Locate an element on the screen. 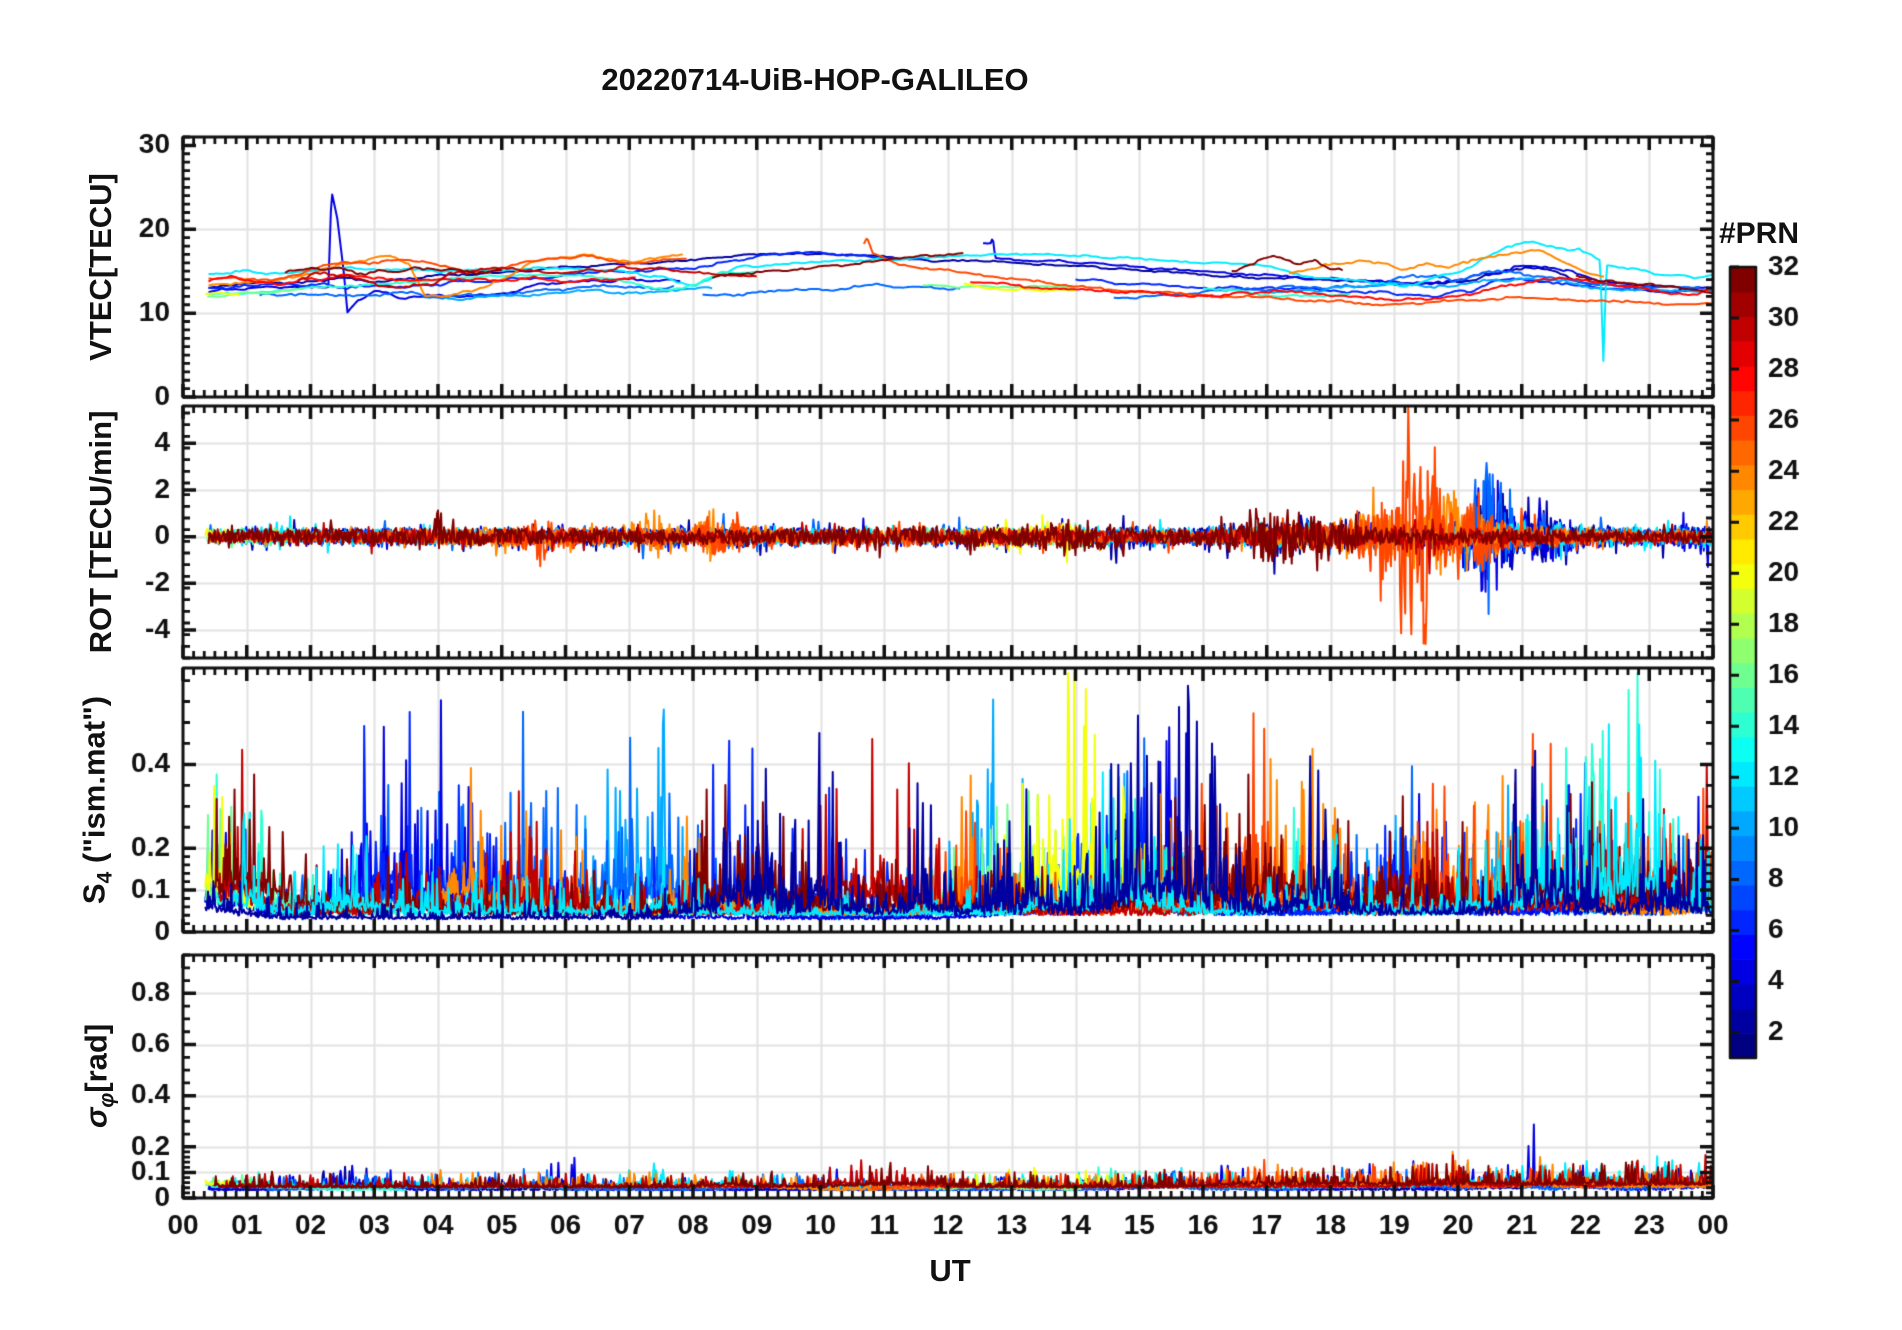 This screenshot has width=1902, height=1330. colorbar-title: #PRN is located at coordinates (1759, 233).